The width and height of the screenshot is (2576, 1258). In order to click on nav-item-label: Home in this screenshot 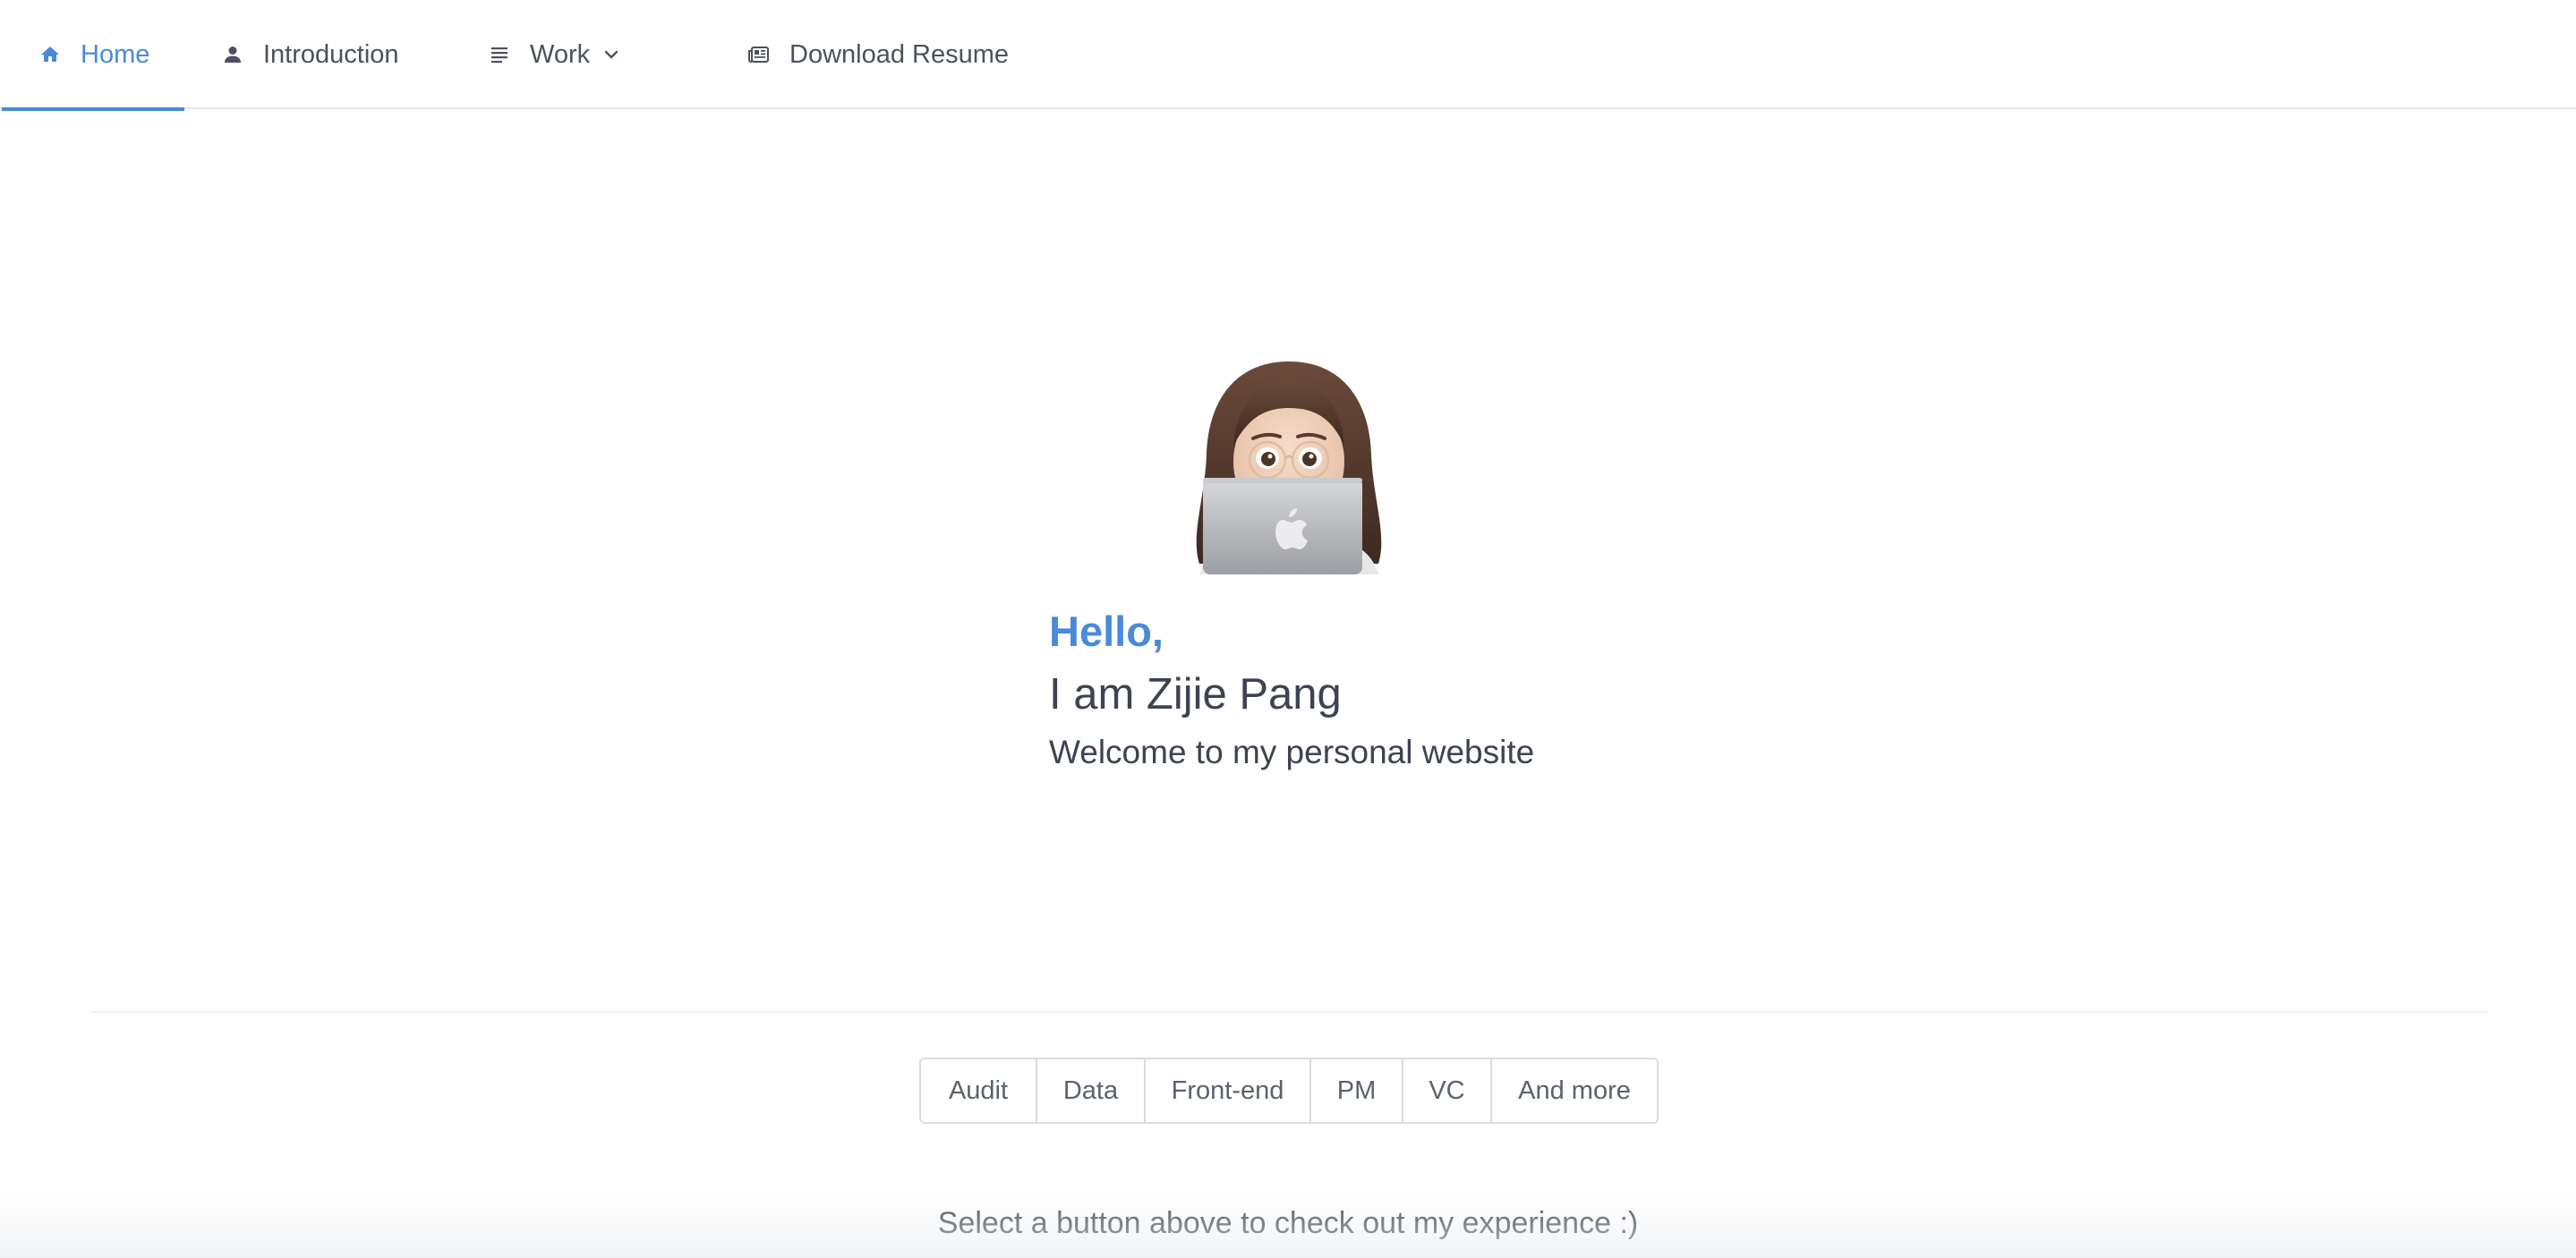, I will do `click(115, 54)`.